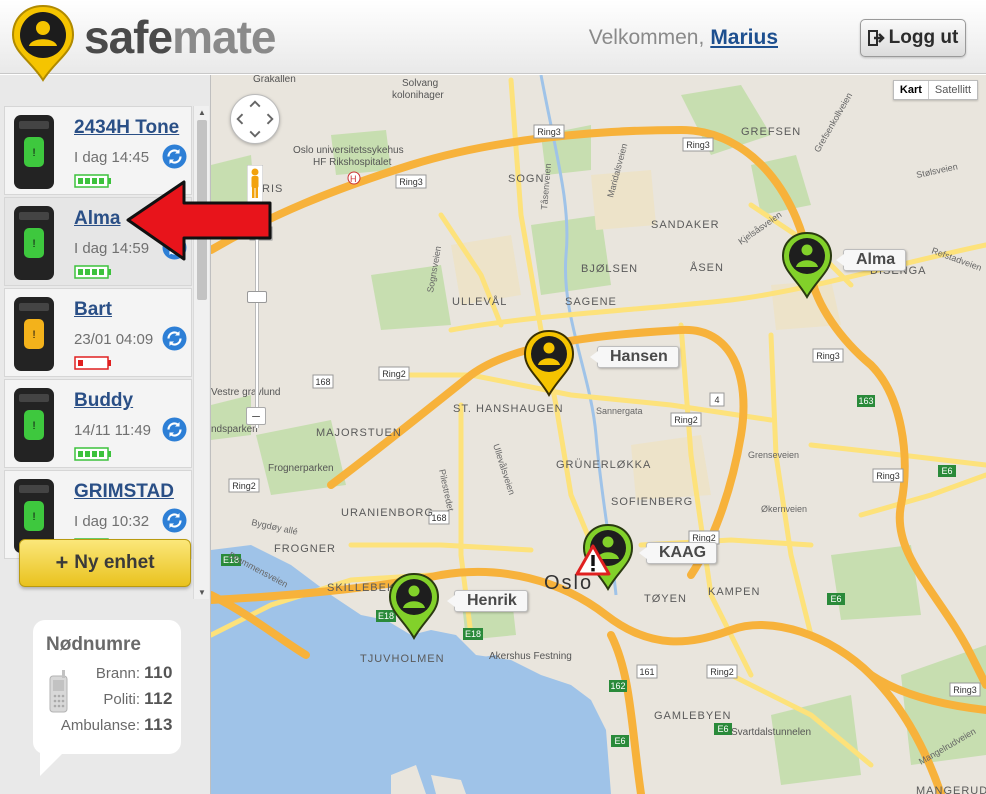 This screenshot has height=794, width=986. Describe the element at coordinates (352, 162) in the screenshot. I see `place-label: HF Rikshospitalet` at that location.